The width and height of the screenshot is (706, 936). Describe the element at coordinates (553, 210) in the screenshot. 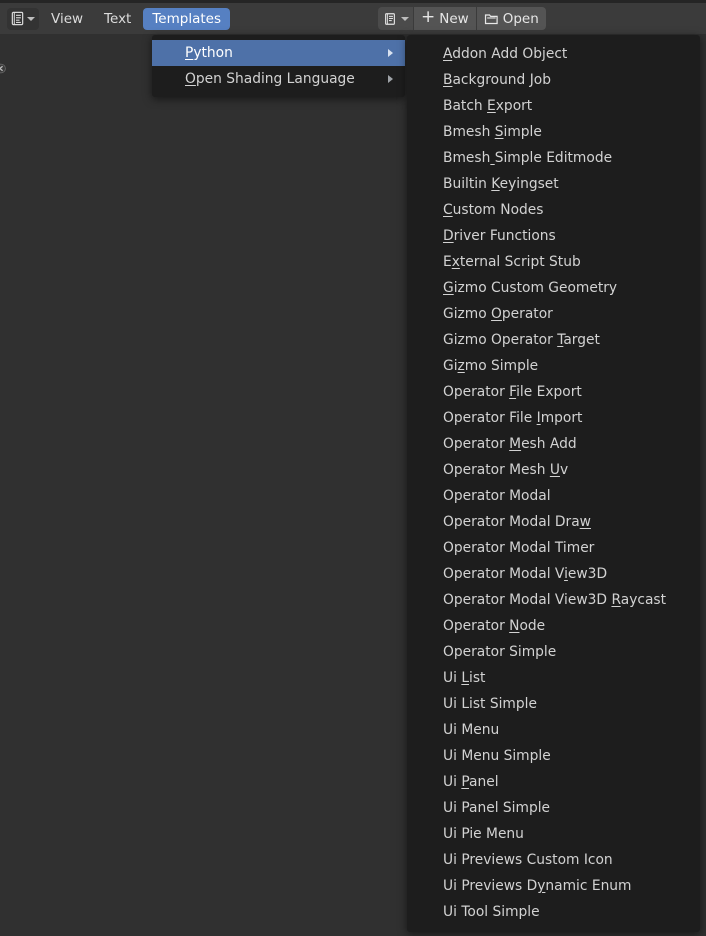

I see `menu-item-custom-nodes: Custom Nodes` at that location.